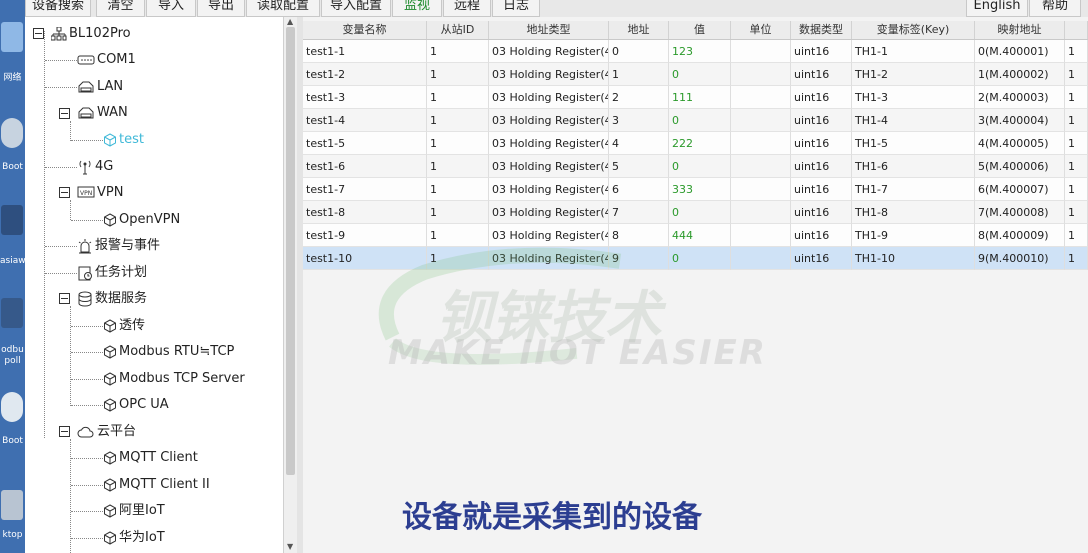  I want to click on desktop-label: Boot, so click(12, 167).